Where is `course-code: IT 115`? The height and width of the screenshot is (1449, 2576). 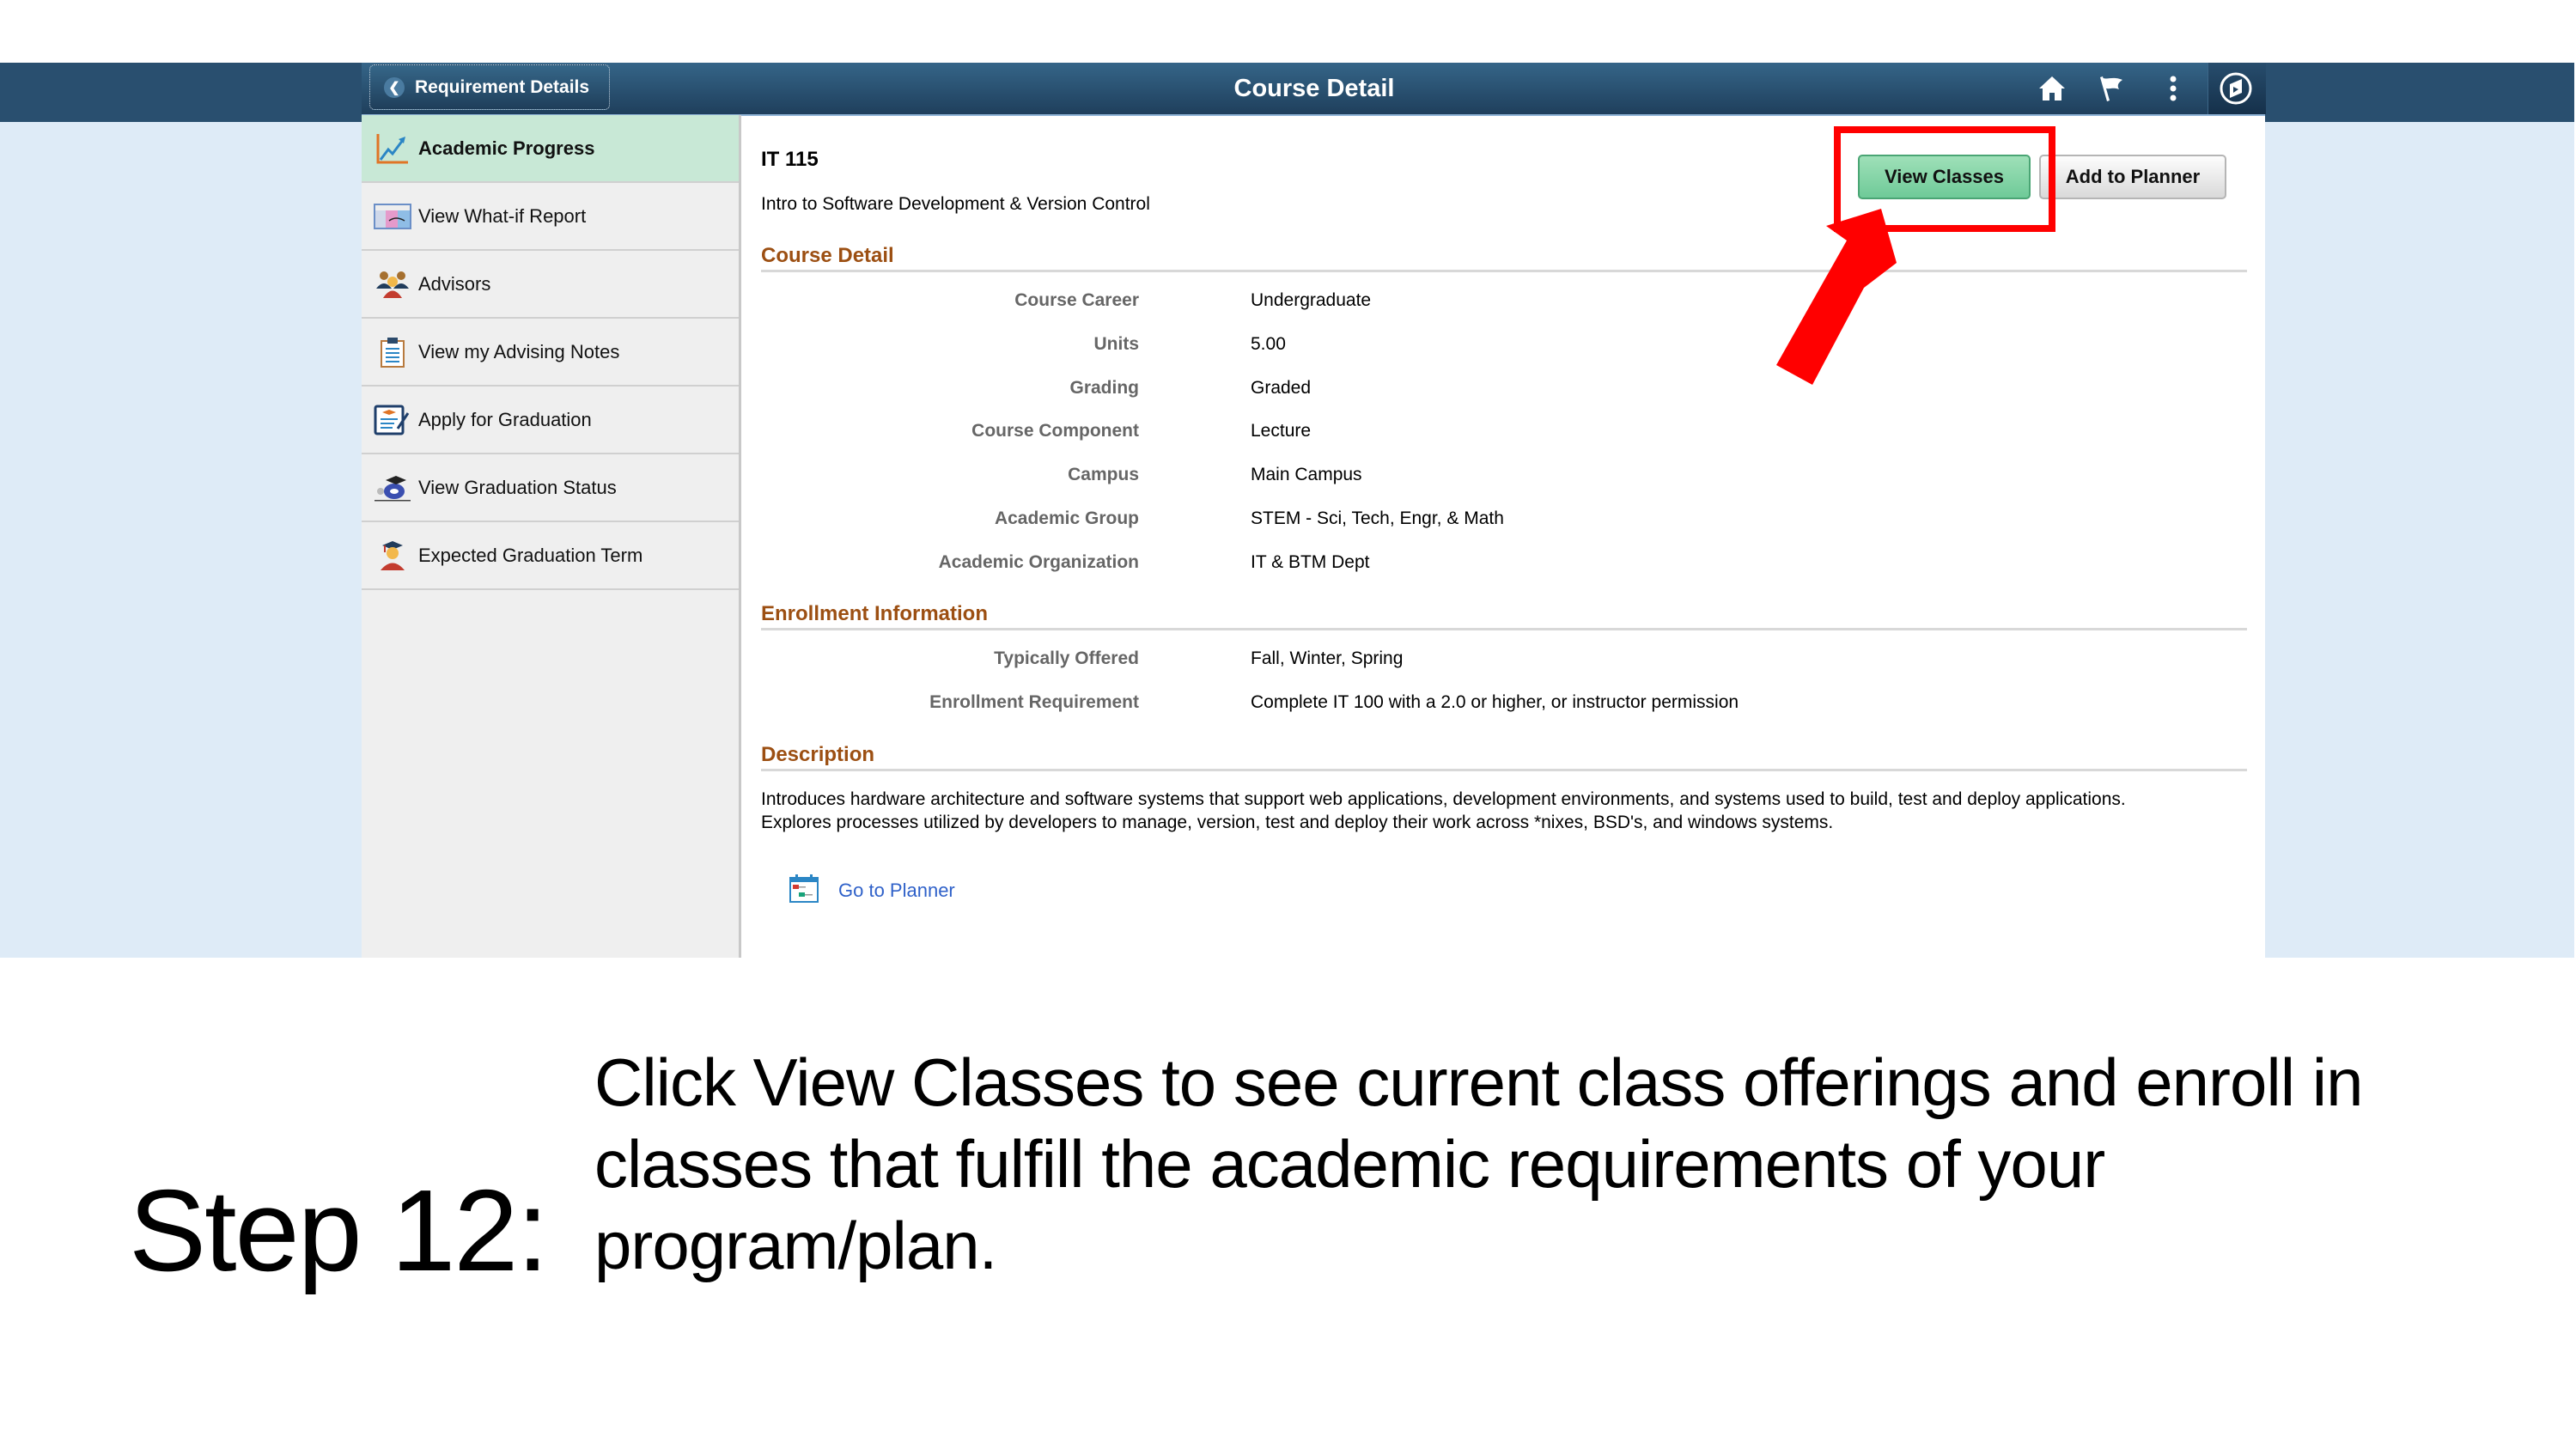 course-code: IT 115 is located at coordinates (790, 159).